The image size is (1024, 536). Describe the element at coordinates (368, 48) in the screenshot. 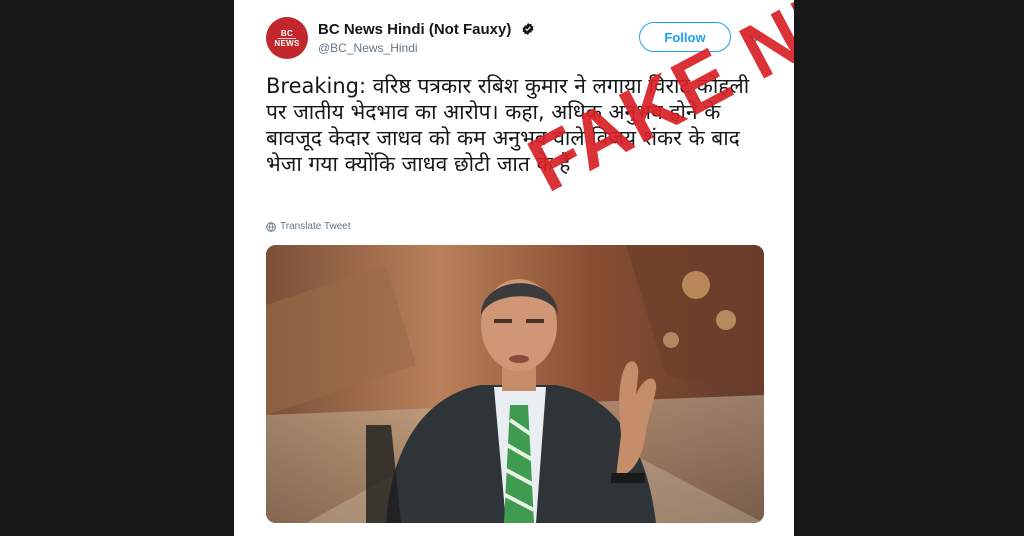

I see `account-handle: @BC_News_Hindi` at that location.